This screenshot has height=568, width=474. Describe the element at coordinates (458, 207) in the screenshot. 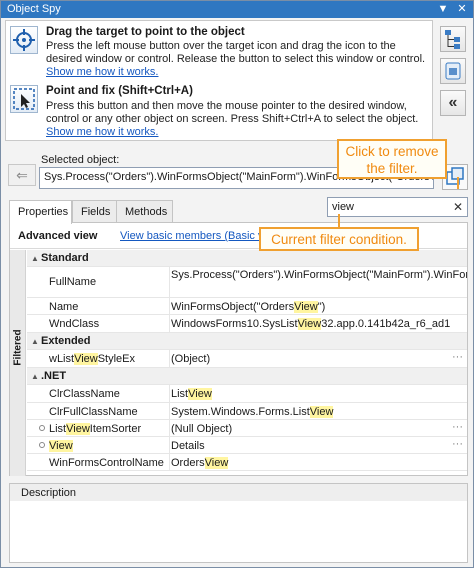

I see `clear-filter-icon: ✕` at that location.